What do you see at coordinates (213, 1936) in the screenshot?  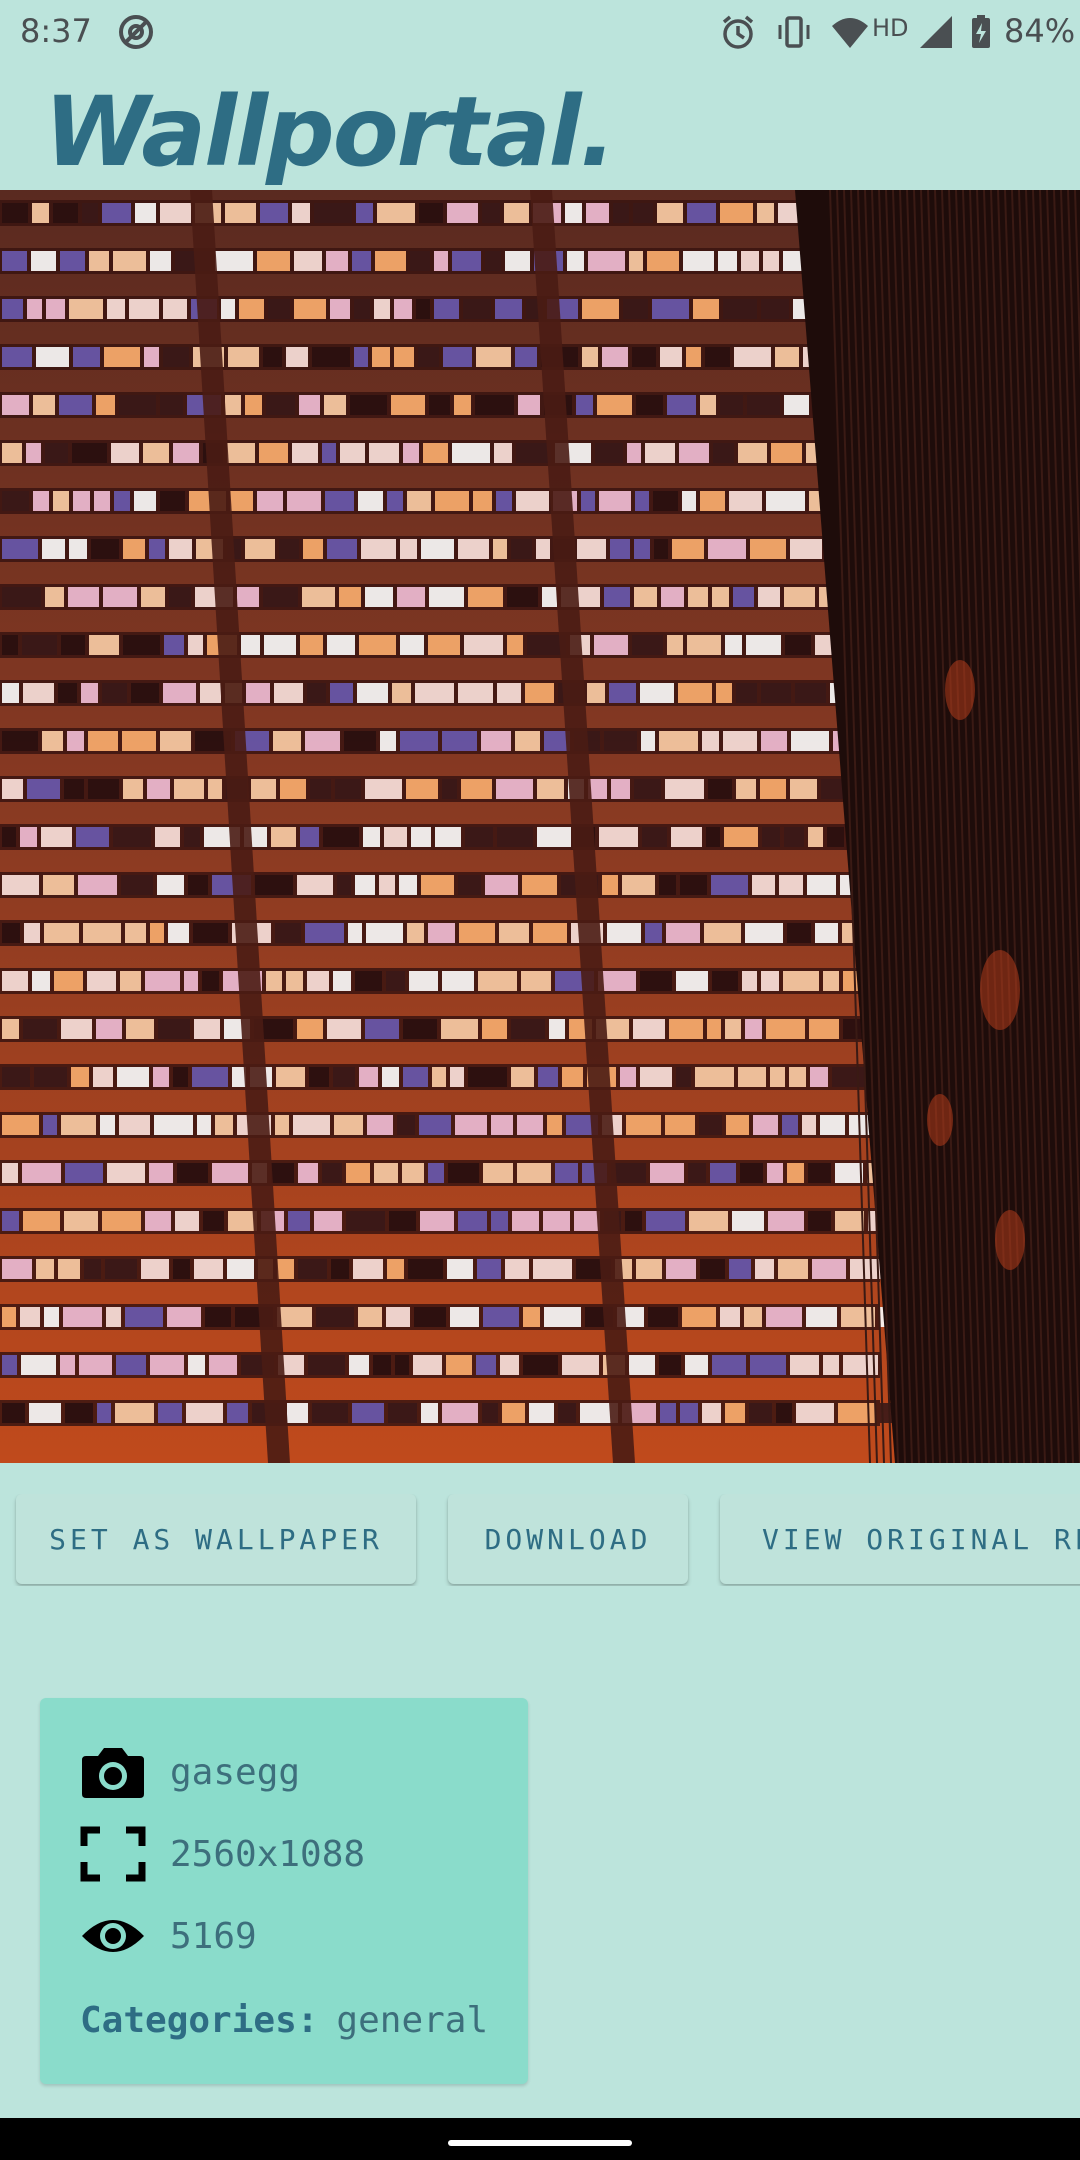 I see `views-count: 5169` at bounding box center [213, 1936].